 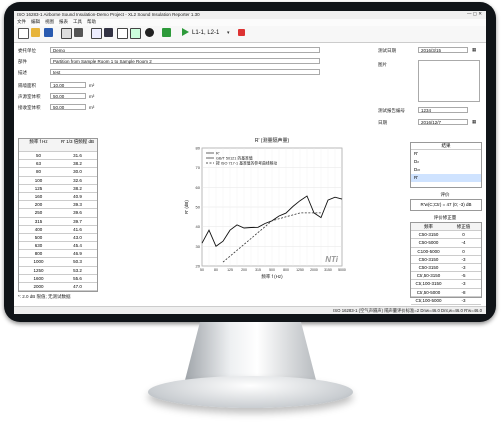 What do you see at coordinates (445, 217) in the screenshot?
I see `adaptation-head: 评价修正量` at bounding box center [445, 217].